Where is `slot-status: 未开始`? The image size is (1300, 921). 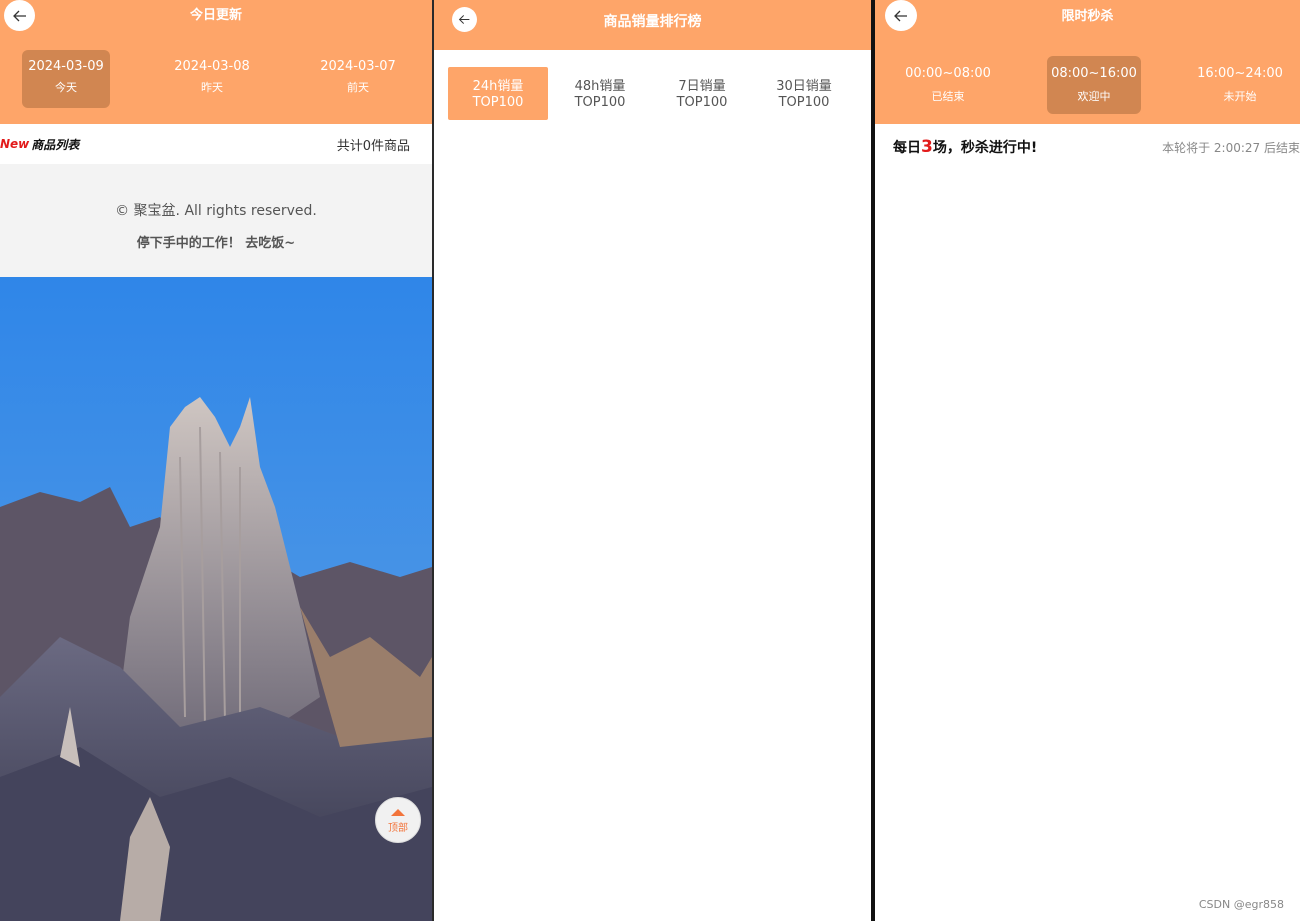
slot-status: 未开始 is located at coordinates (1240, 96).